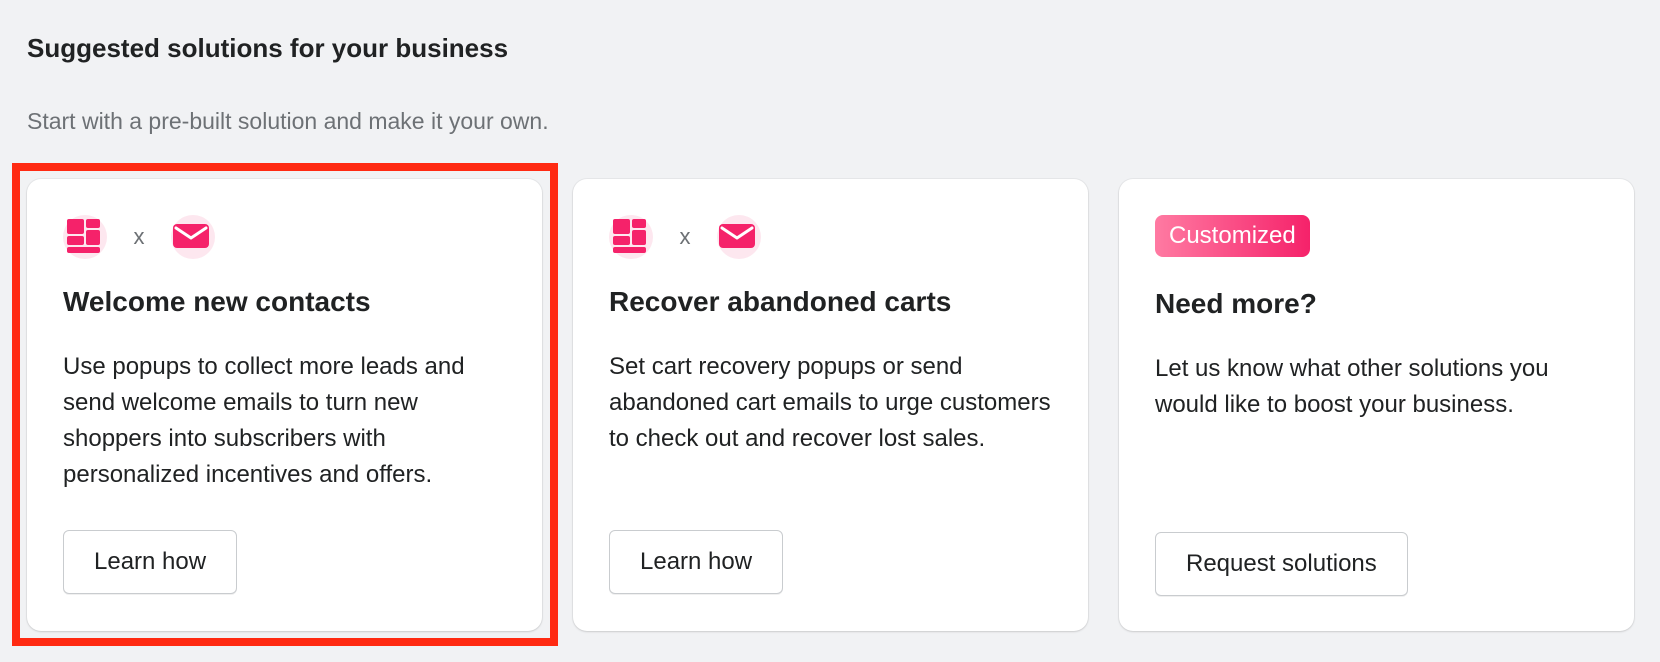 This screenshot has width=1660, height=662. I want to click on section-title: Suggested solutions for your business, so click(268, 48).